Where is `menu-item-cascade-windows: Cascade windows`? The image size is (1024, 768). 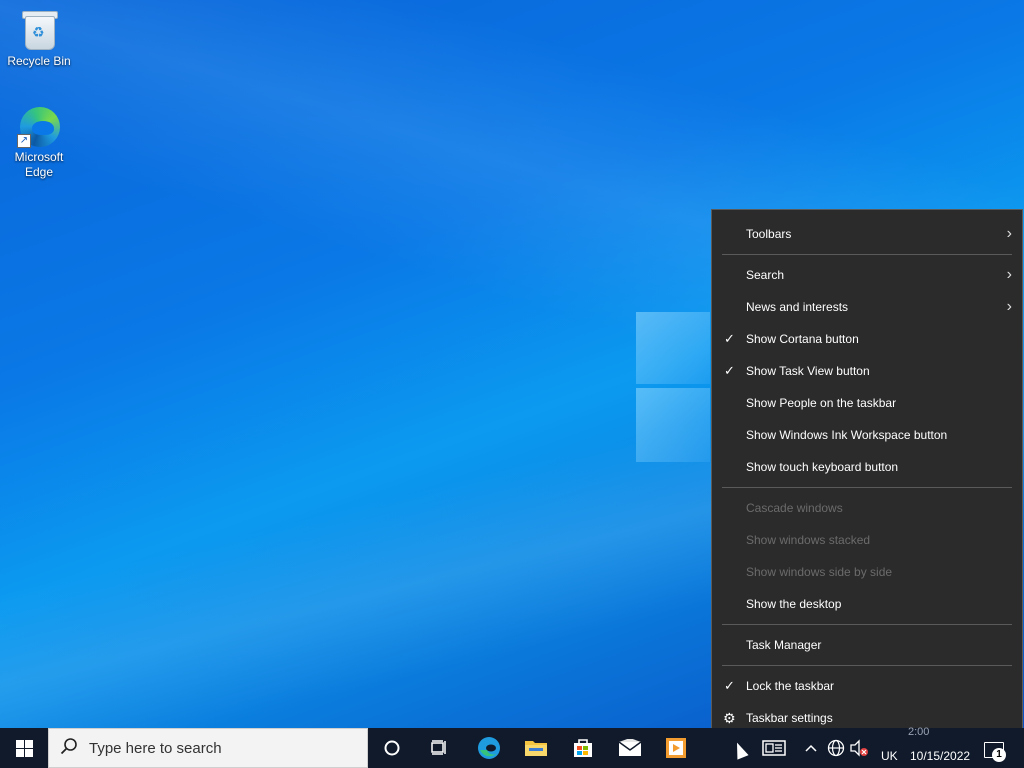 menu-item-cascade-windows: Cascade windows is located at coordinates (867, 508).